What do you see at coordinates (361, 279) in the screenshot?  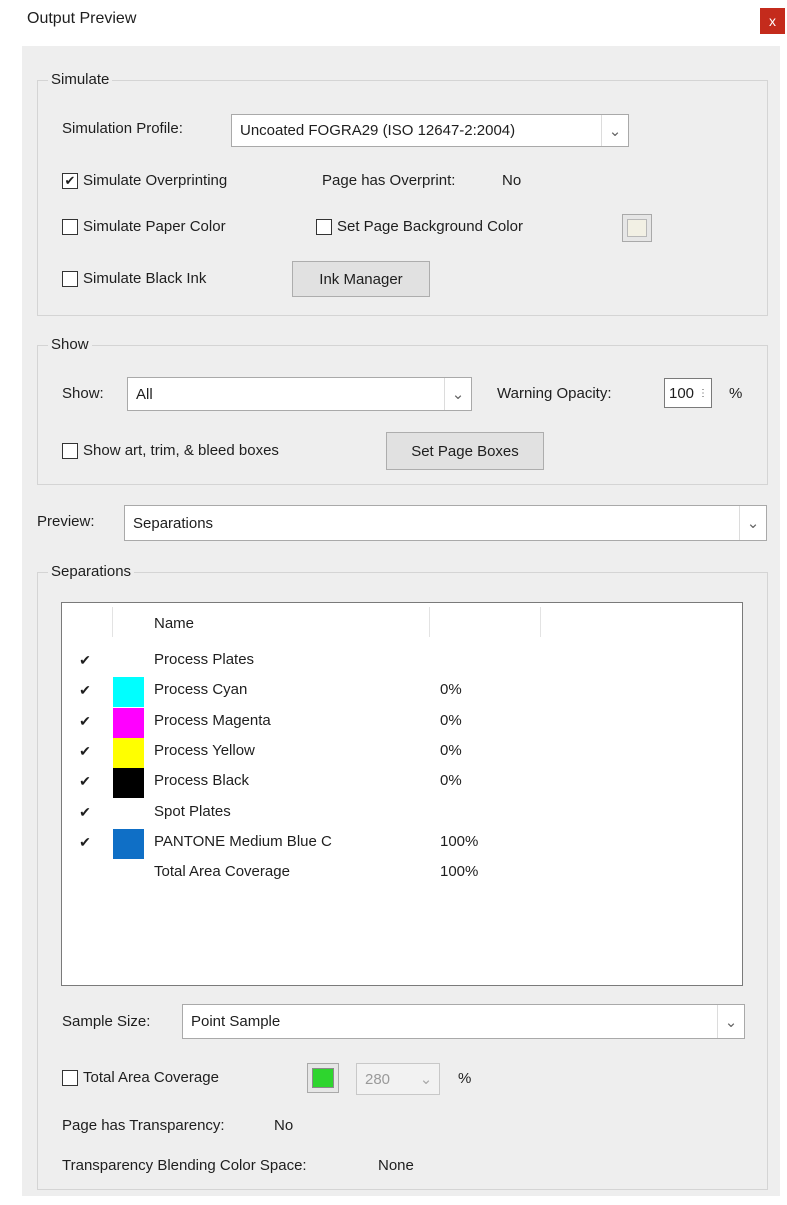 I see `ink-manager-button: Ink Manager` at bounding box center [361, 279].